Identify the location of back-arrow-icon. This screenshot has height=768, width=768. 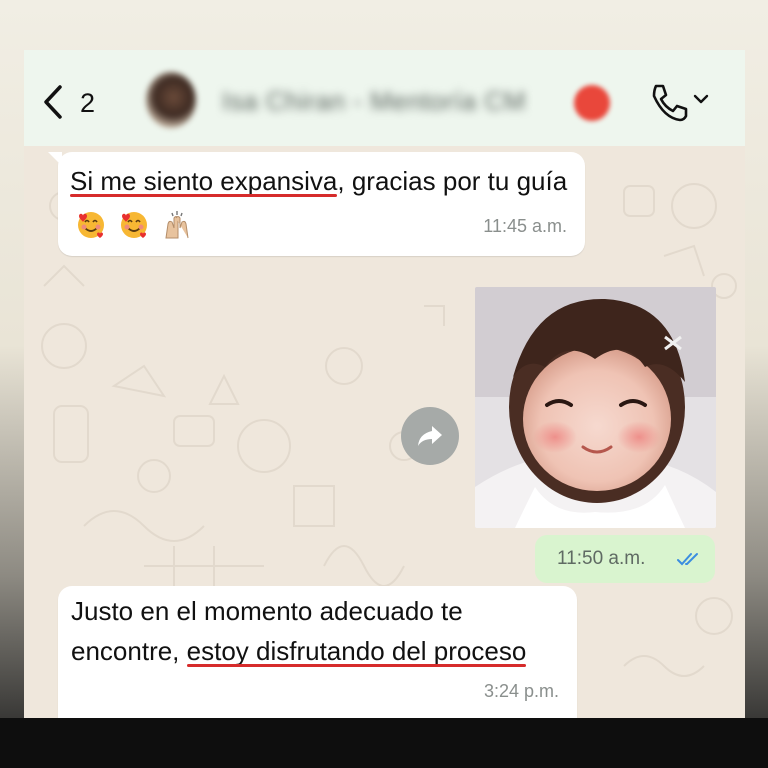
(53, 102).